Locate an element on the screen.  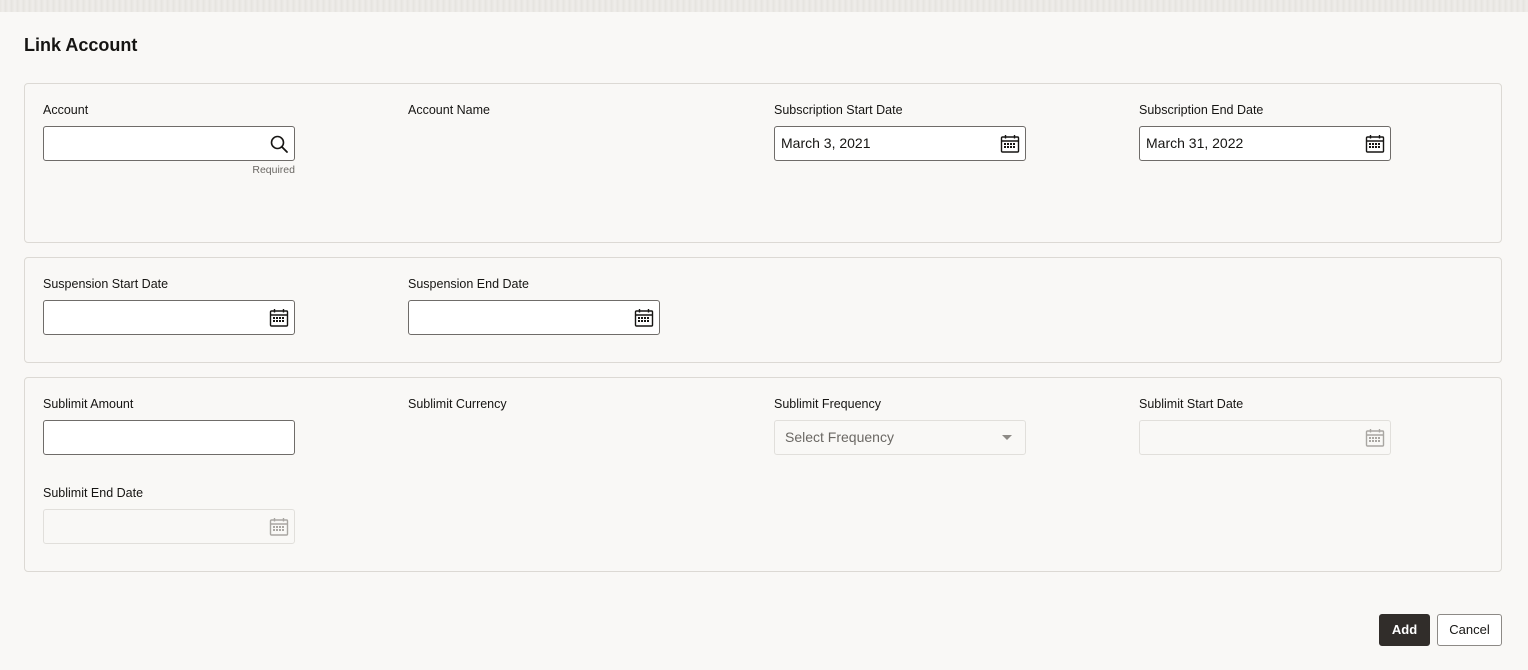
suspension-end-date-field: Suspension End Date is located at coordinates (534, 305).